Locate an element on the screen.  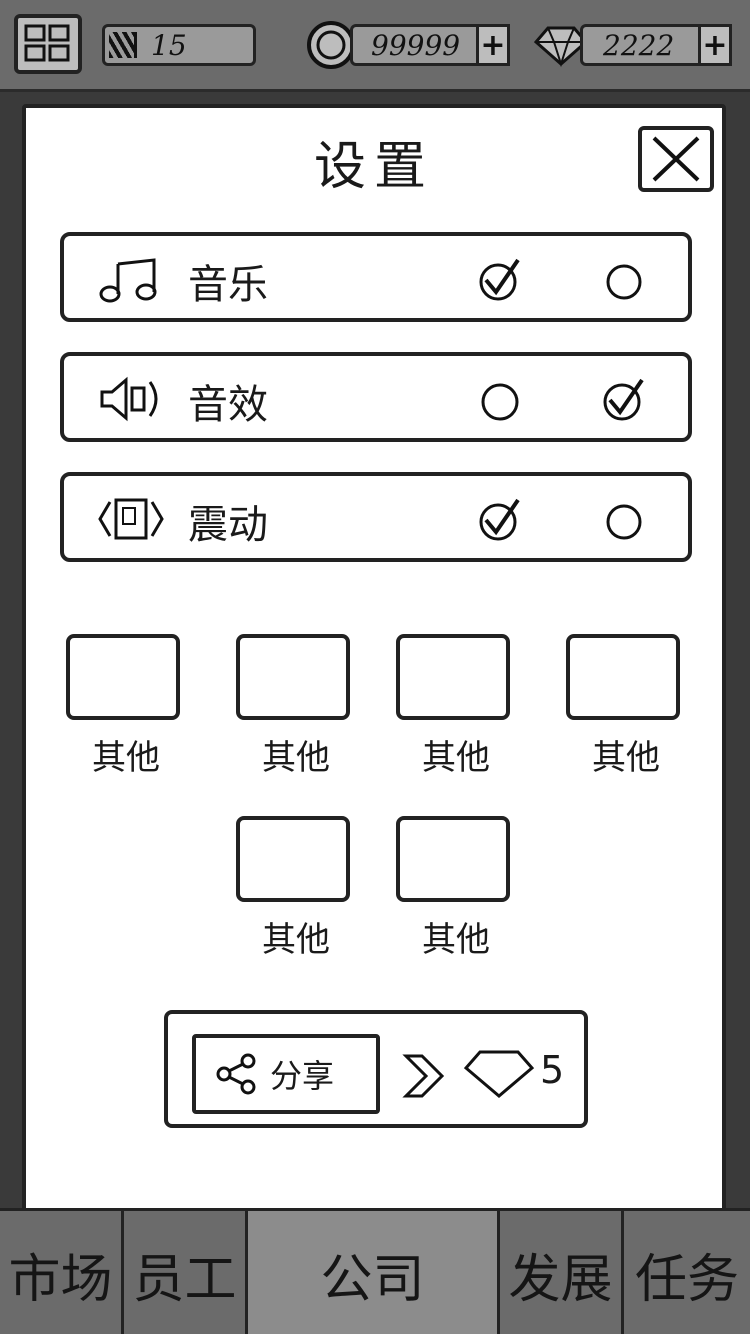
dialog-title: 设置 is located at coordinates (373, 167).